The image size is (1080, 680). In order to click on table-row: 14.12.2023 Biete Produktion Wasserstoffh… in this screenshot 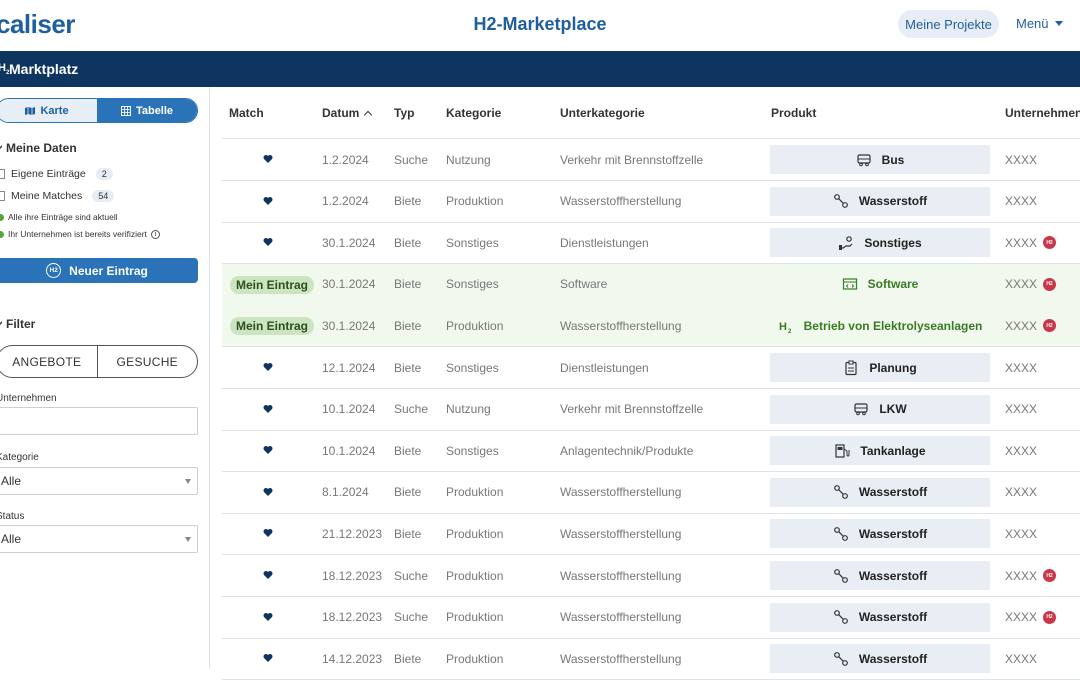, I will do `click(651, 659)`.